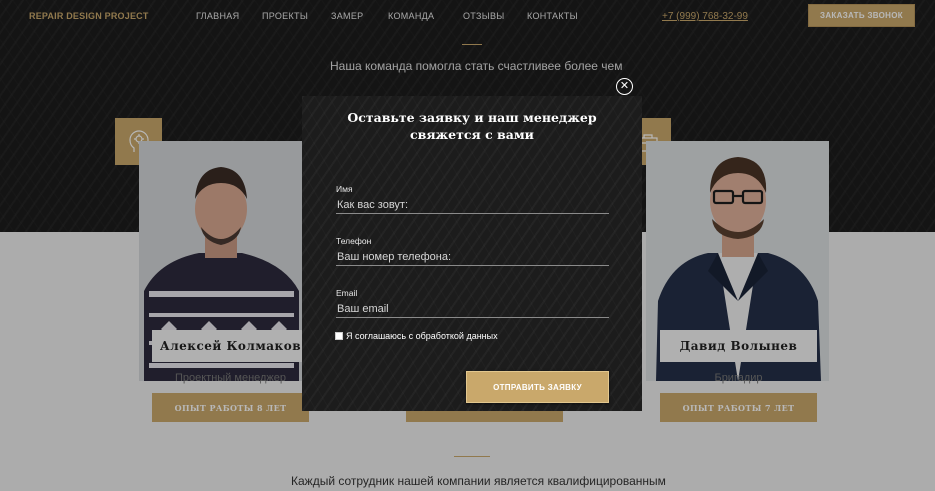 This screenshot has width=935, height=491. Describe the element at coordinates (472, 134) in the screenshot. I see `modal-title-line: свяжется с вами` at that location.